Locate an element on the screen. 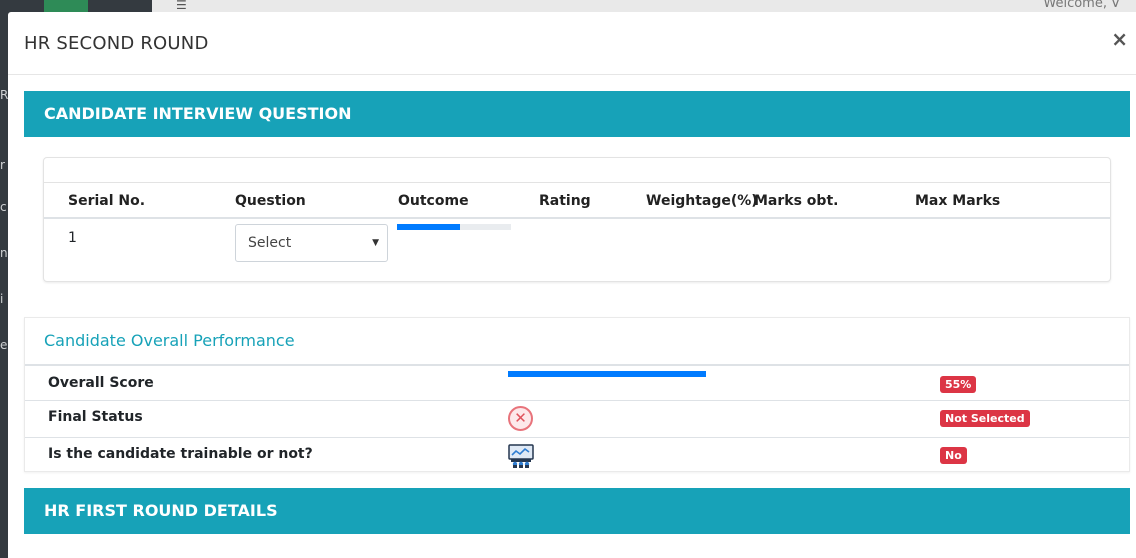  background-welcome-text: Welcome, V is located at coordinates (1081, 5).